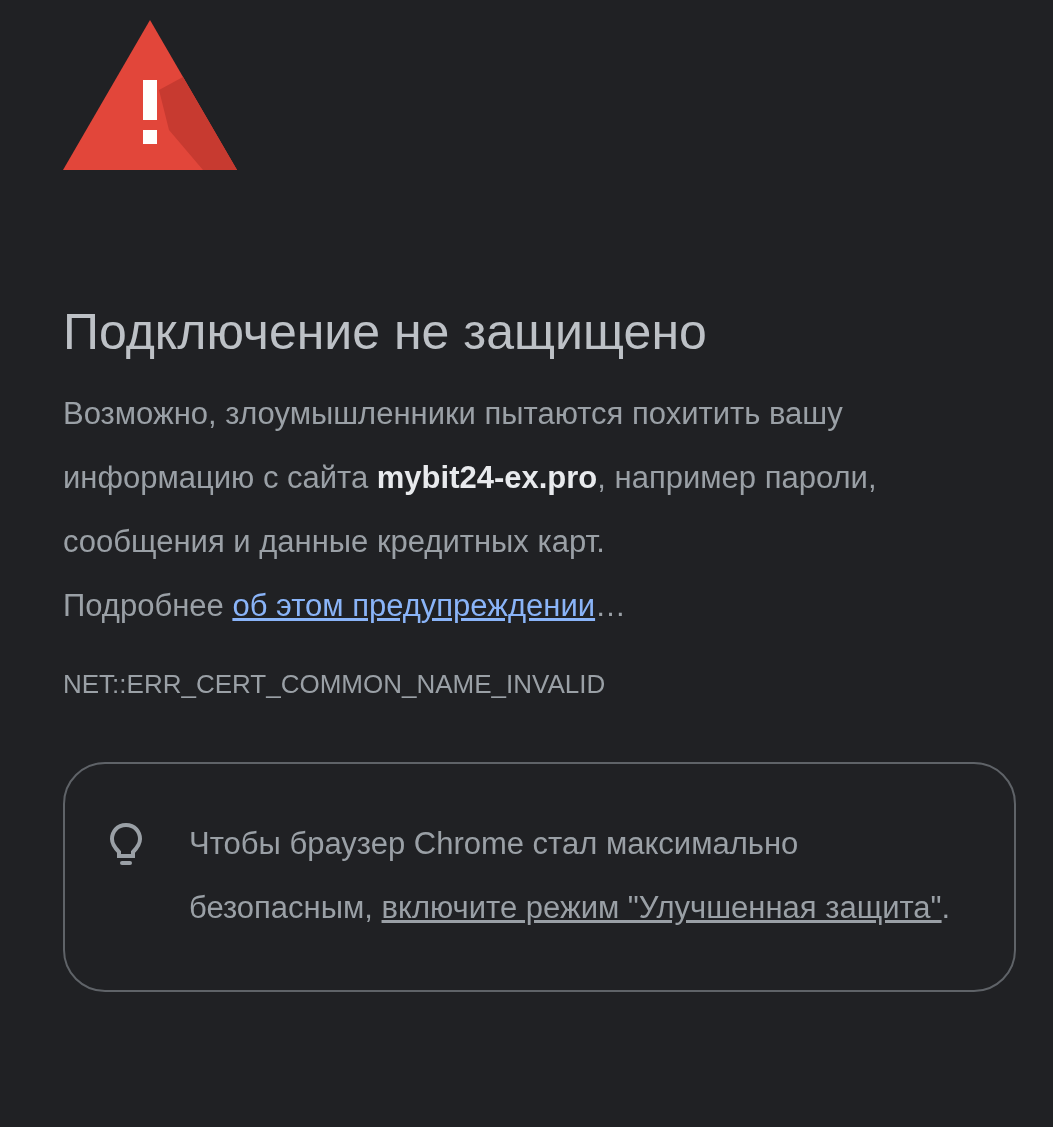 The image size is (1053, 1127). I want to click on enhanced-protection-link: включите режим "Улучшенная защита", so click(661, 907).